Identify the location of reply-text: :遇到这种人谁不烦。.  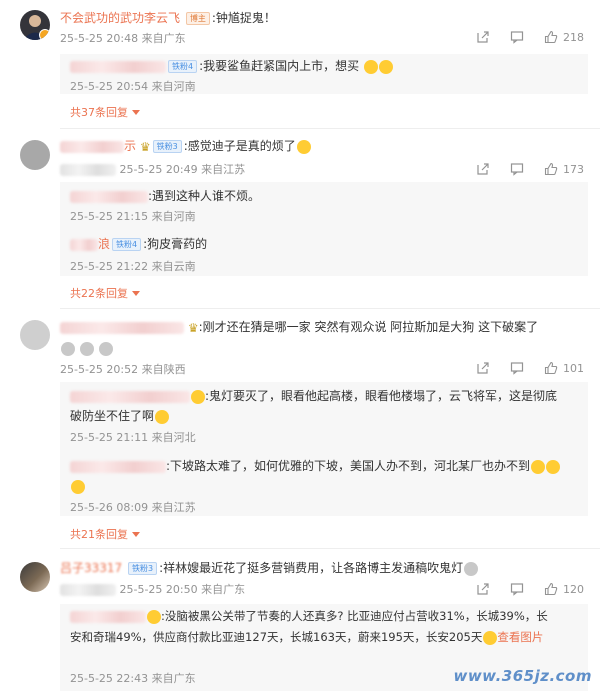
(204, 196).